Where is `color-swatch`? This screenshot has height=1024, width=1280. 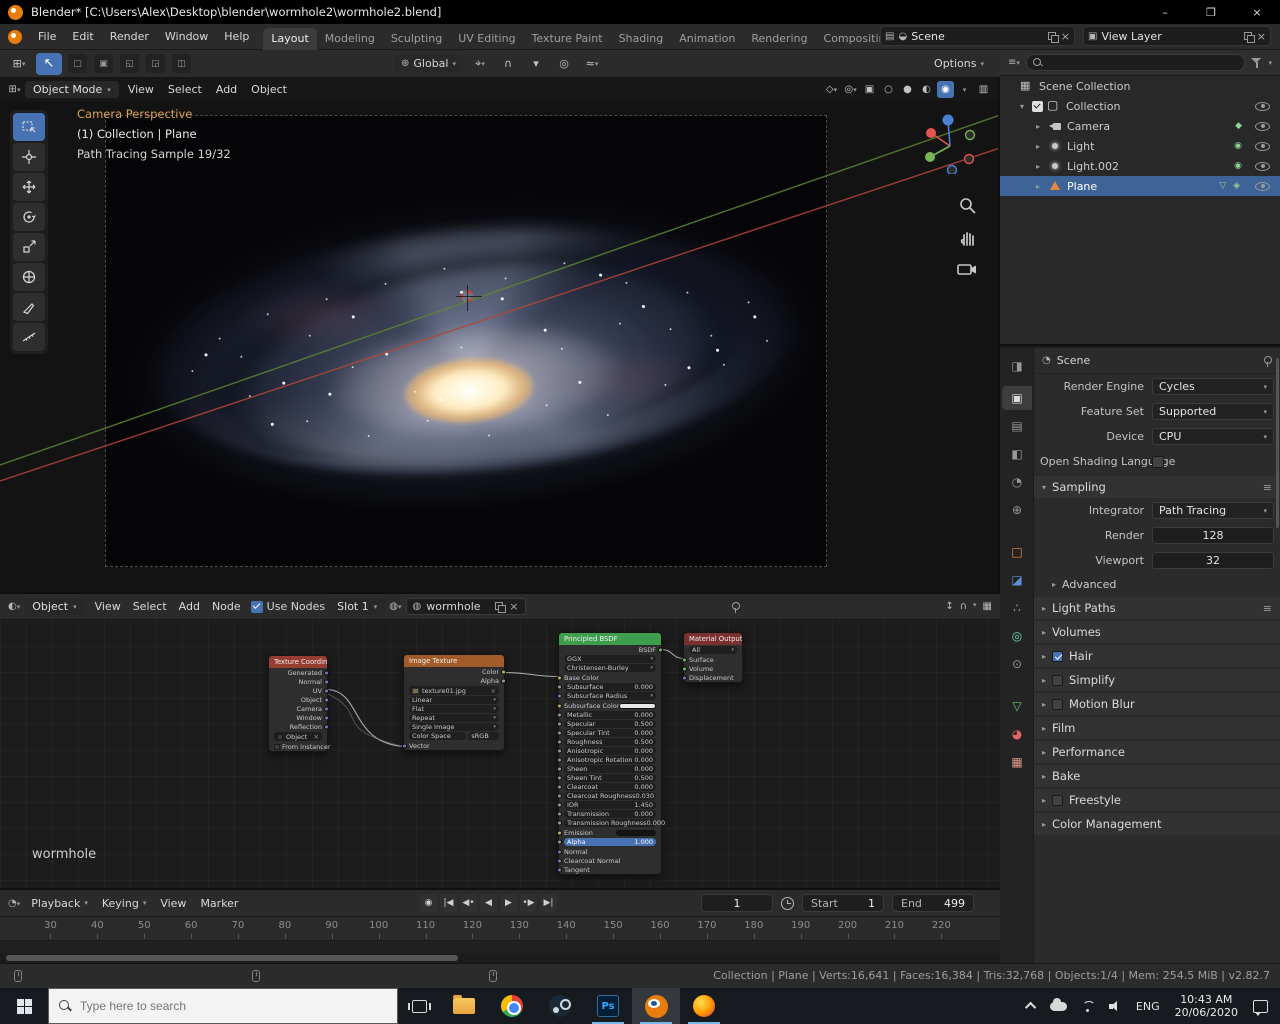
color-swatch is located at coordinates (637, 705).